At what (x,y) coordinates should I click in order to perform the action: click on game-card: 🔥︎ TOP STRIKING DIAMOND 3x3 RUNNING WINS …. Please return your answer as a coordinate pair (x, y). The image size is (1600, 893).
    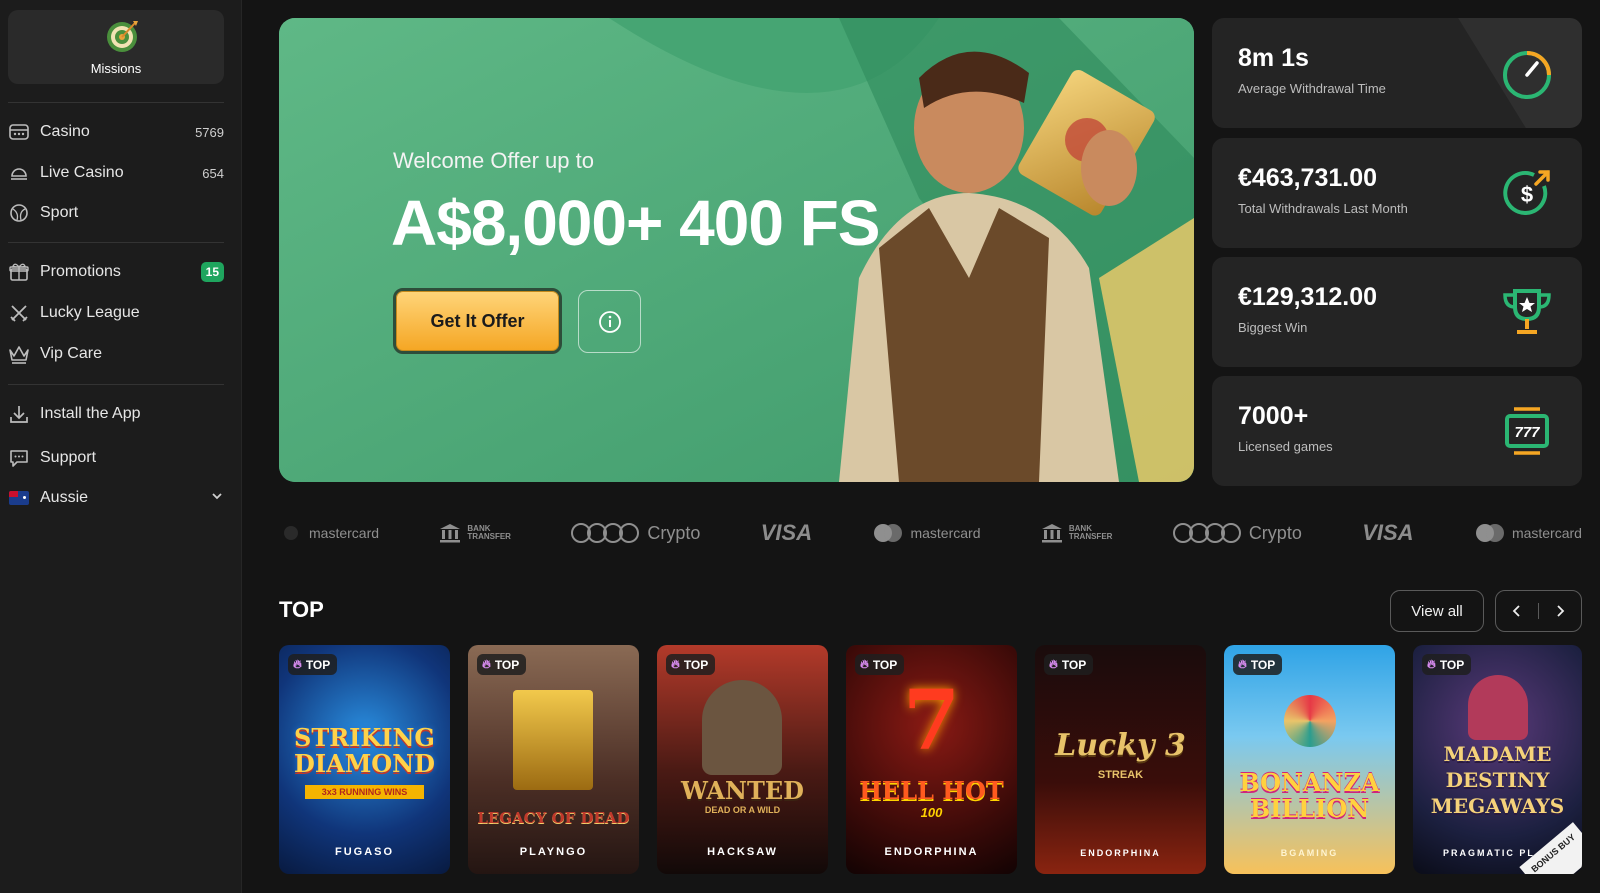
    Looking at the image, I should click on (364, 759).